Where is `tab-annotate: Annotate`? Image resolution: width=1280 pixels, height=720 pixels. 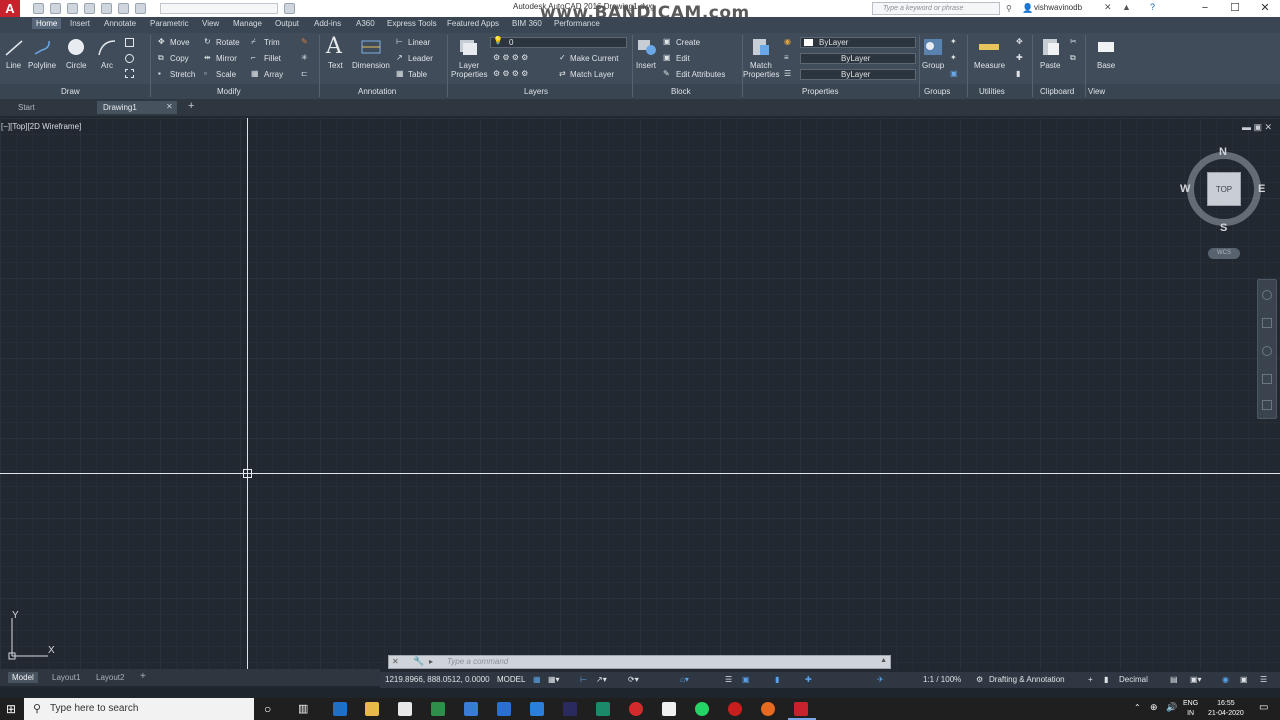
tab-annotate: Annotate is located at coordinates (120, 23).